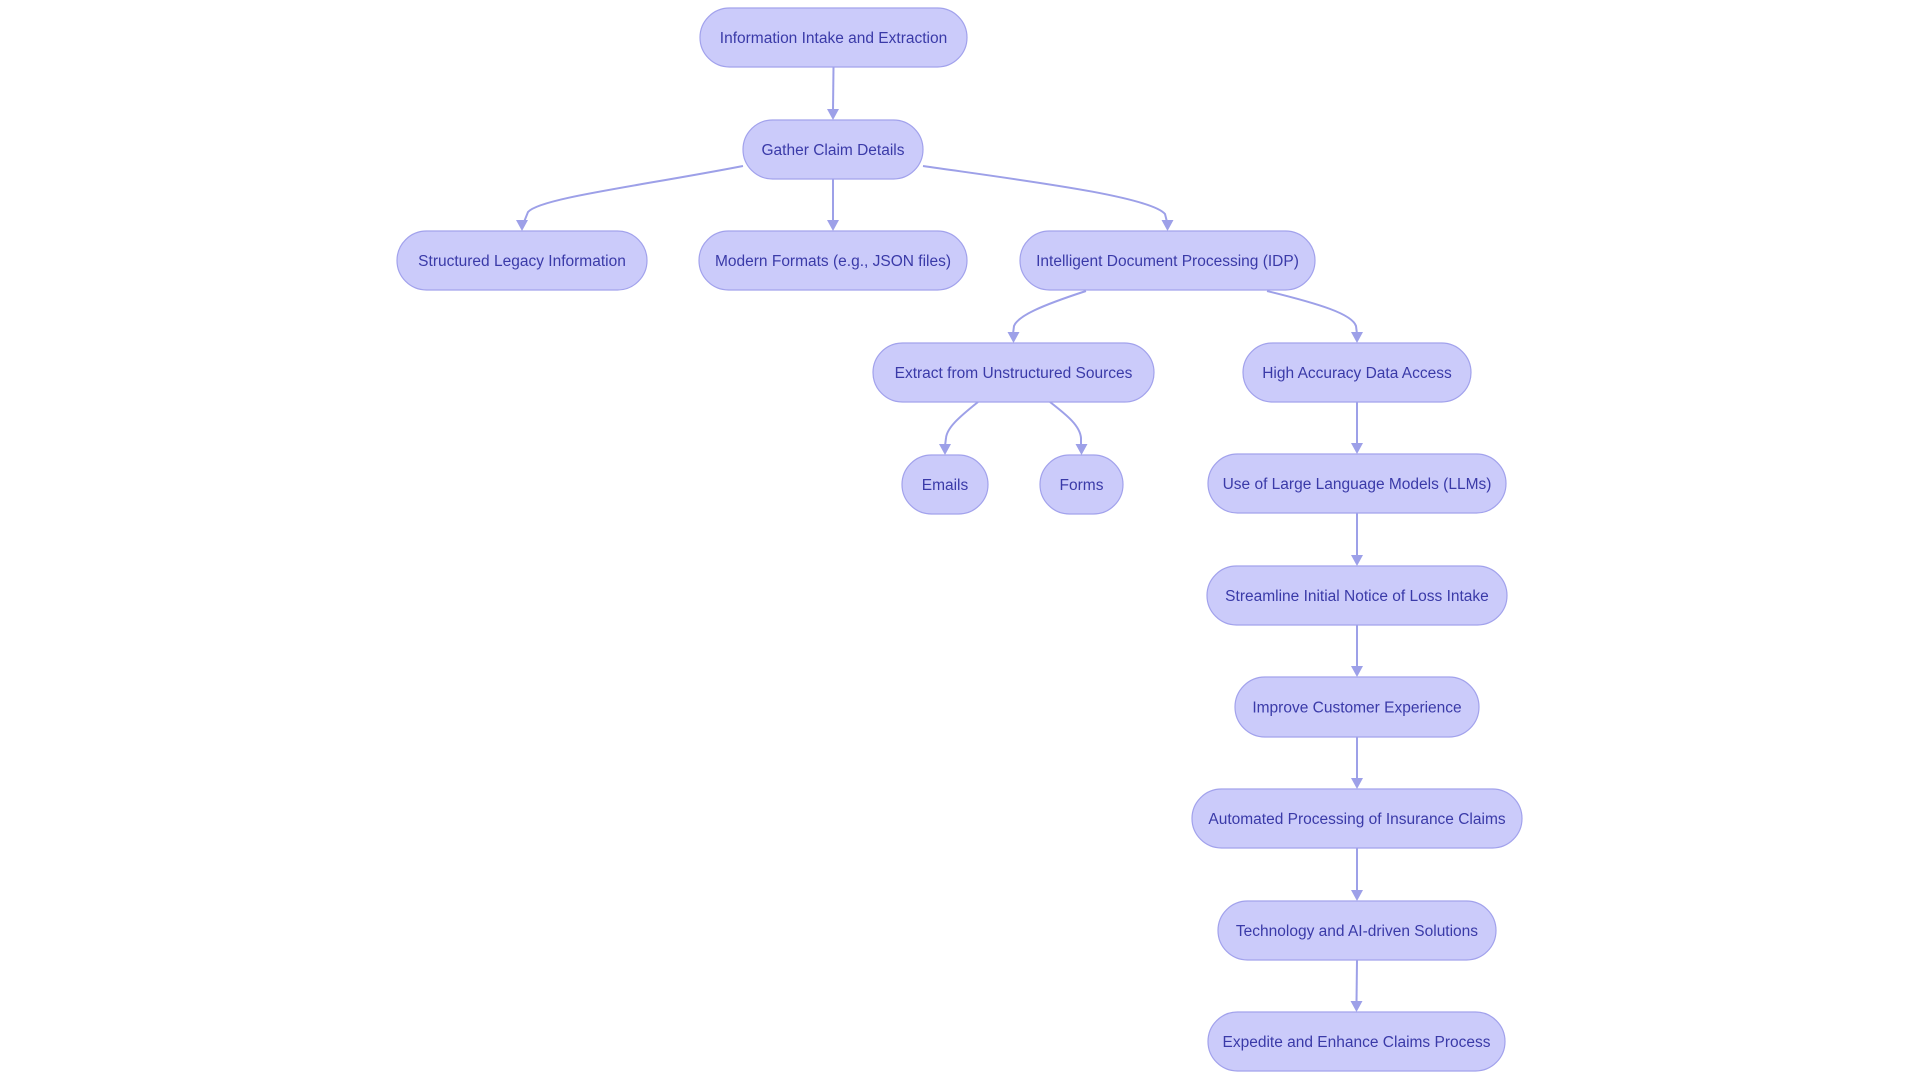 The width and height of the screenshot is (1920, 1080). I want to click on node-label: High Accuracy Data Access, so click(1357, 373).